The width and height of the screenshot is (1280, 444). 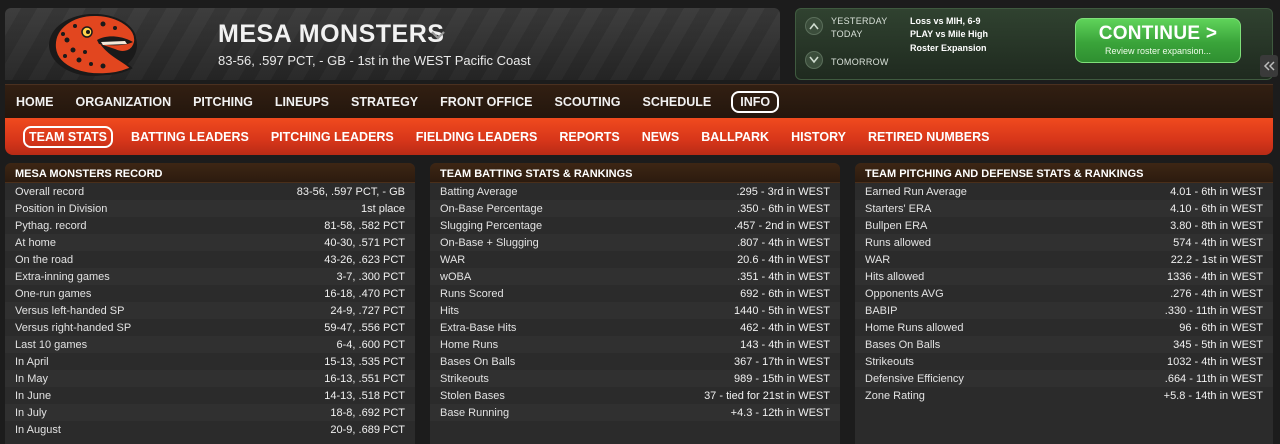 What do you see at coordinates (384, 102) in the screenshot?
I see `nav-strategy: STRATEGY` at bounding box center [384, 102].